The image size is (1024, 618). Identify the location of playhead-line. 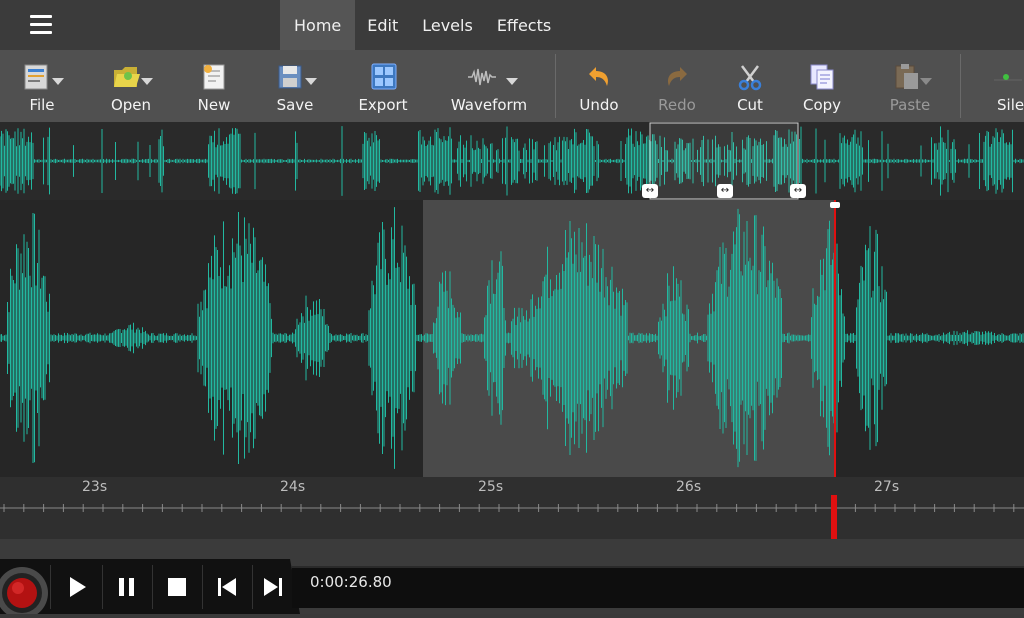
(835, 338).